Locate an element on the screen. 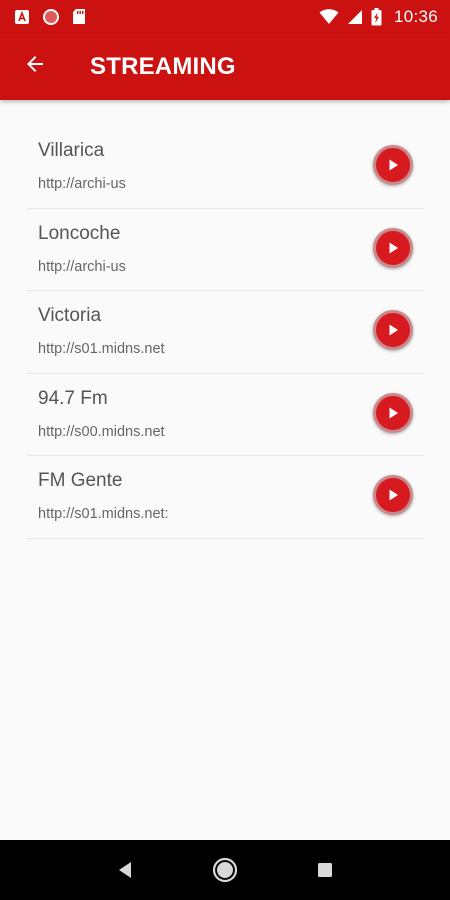 This screenshot has width=450, height=900. system-nav-bar is located at coordinates (225, 870).